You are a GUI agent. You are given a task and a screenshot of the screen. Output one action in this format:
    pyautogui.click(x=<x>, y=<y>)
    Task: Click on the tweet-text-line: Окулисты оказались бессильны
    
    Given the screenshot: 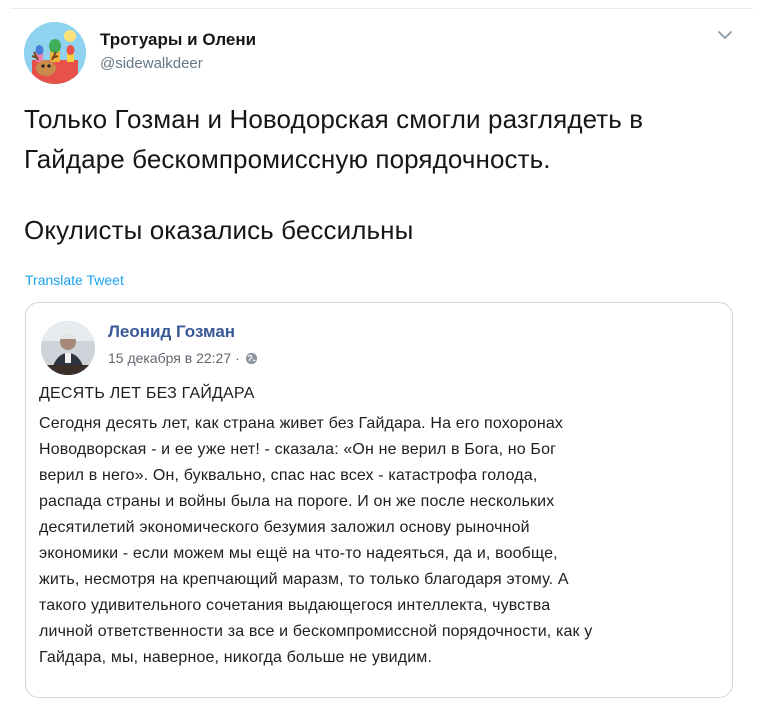 What is the action you would take?
    pyautogui.click(x=219, y=230)
    